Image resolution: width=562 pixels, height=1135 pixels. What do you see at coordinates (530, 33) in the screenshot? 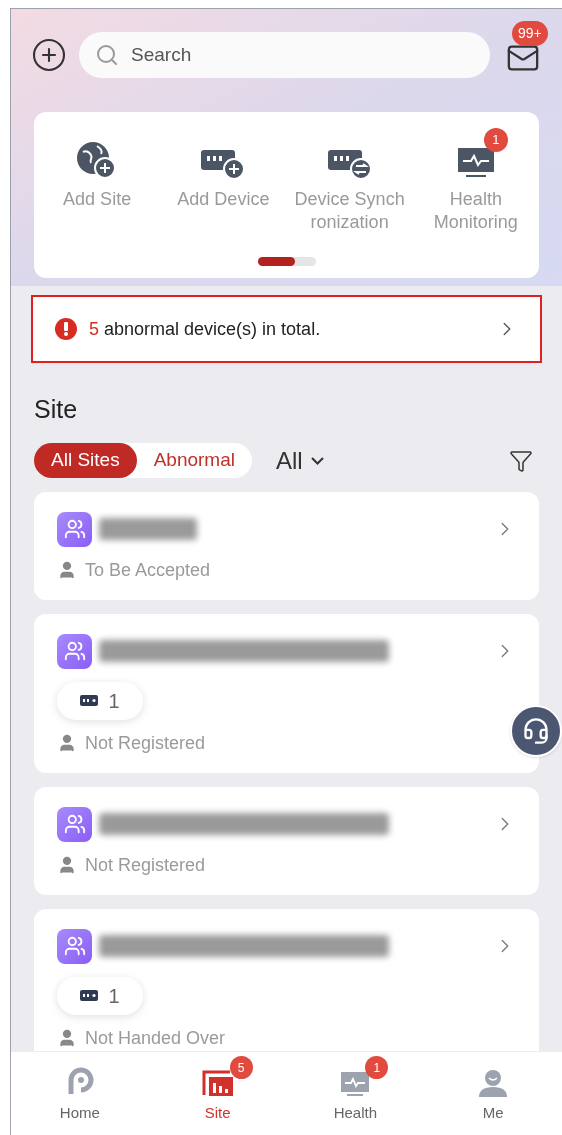
I see `notification-badge: 99+` at bounding box center [530, 33].